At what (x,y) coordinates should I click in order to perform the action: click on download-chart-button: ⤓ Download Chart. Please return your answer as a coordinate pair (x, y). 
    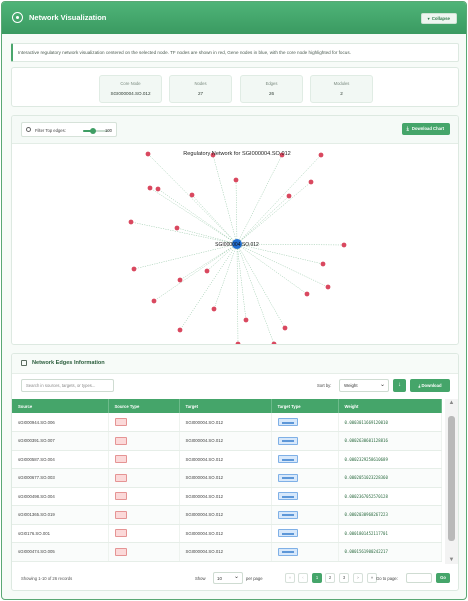
    Looking at the image, I should click on (425, 129).